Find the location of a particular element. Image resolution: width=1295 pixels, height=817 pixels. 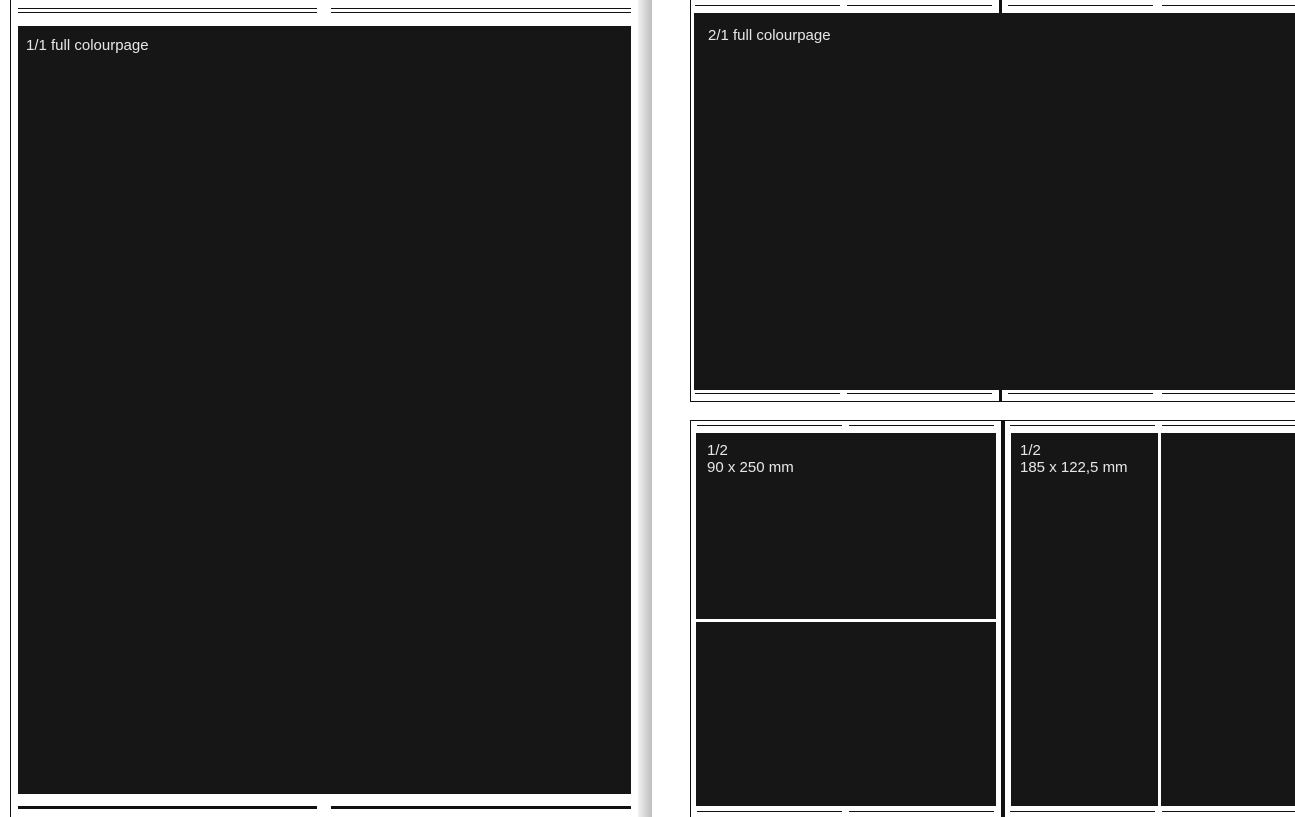

spread-bottom-edge is located at coordinates (992, 401).